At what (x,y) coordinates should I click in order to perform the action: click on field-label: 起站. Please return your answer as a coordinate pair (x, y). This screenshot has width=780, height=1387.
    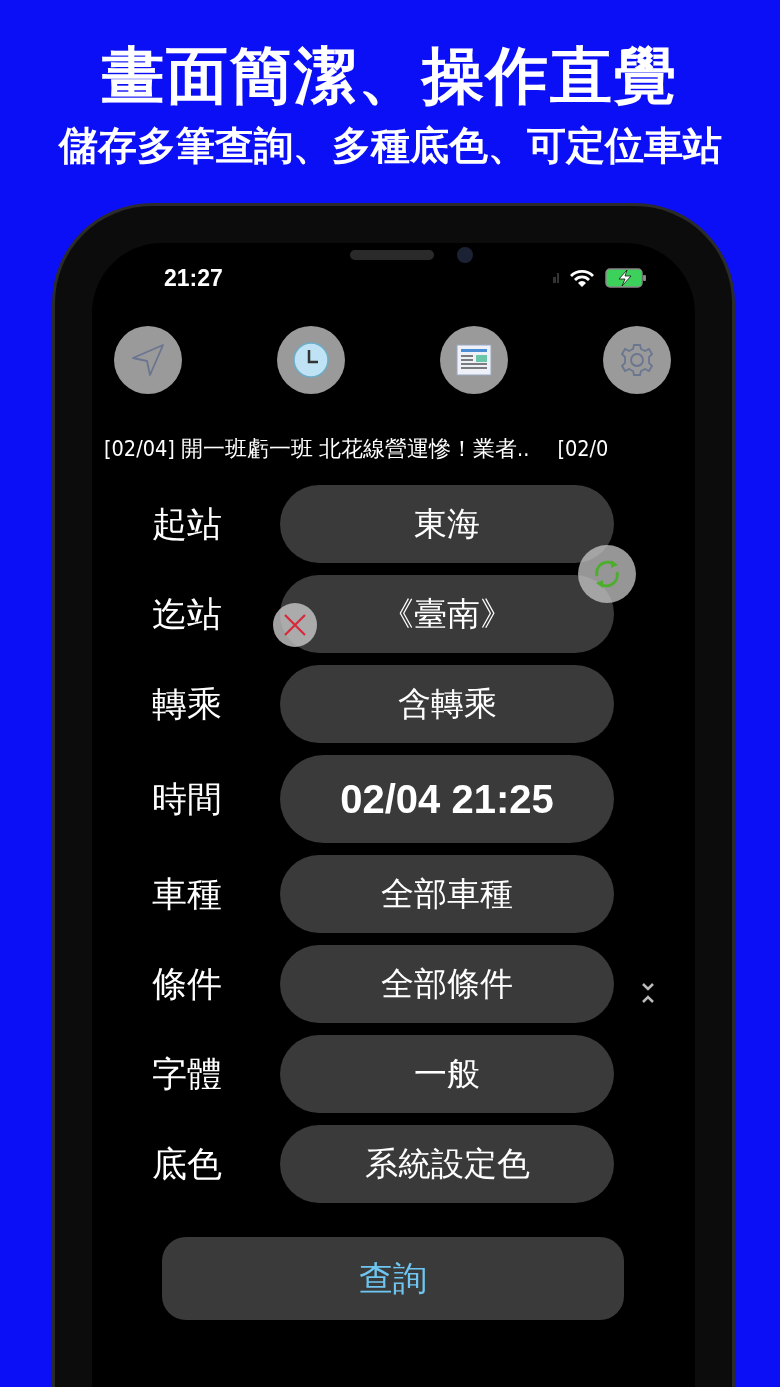
    Looking at the image, I should click on (187, 524).